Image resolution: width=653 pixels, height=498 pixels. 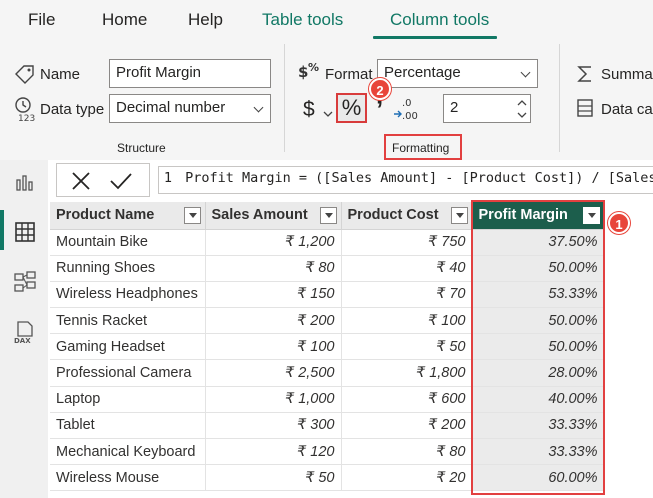 What do you see at coordinates (273, 399) in the screenshot?
I see `table-cell: ₹ 1,000` at bounding box center [273, 399].